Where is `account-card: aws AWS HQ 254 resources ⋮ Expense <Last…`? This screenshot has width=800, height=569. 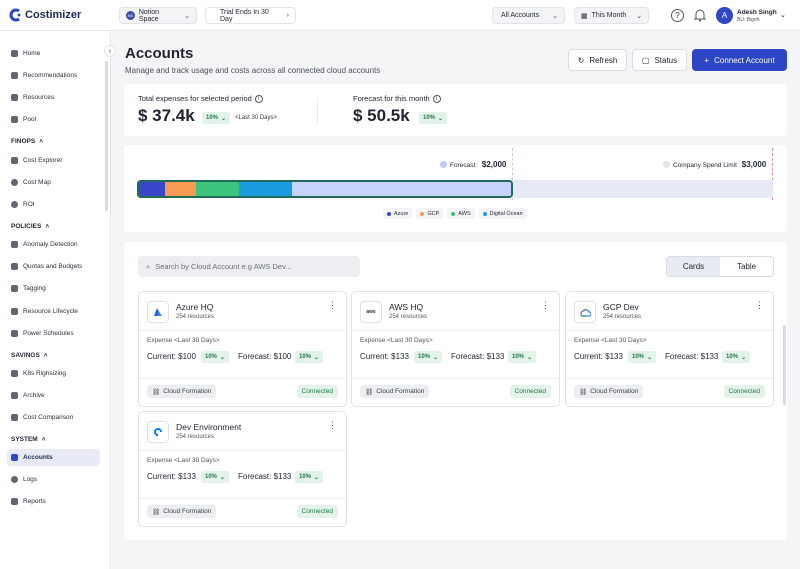
account-card: aws AWS HQ 254 resources ⋮ Expense <Last… is located at coordinates (455, 349).